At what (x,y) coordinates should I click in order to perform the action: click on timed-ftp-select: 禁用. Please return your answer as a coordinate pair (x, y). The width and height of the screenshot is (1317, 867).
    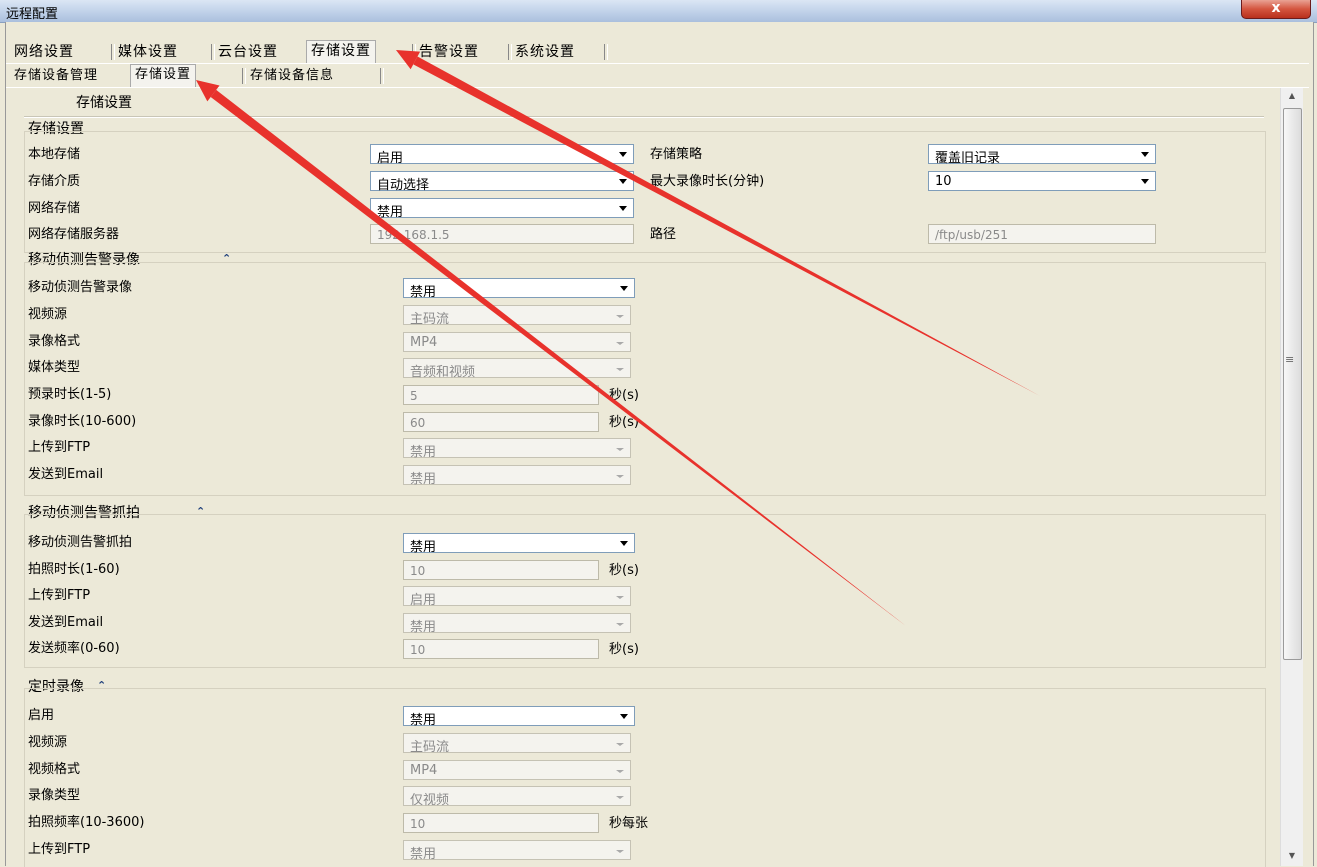
    Looking at the image, I should click on (517, 851).